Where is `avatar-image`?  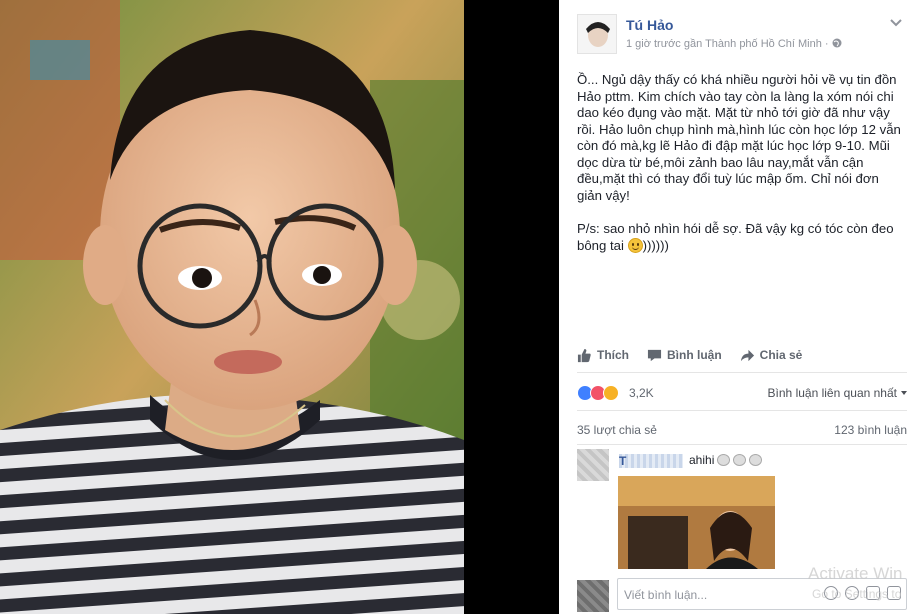 avatar-image is located at coordinates (597, 34).